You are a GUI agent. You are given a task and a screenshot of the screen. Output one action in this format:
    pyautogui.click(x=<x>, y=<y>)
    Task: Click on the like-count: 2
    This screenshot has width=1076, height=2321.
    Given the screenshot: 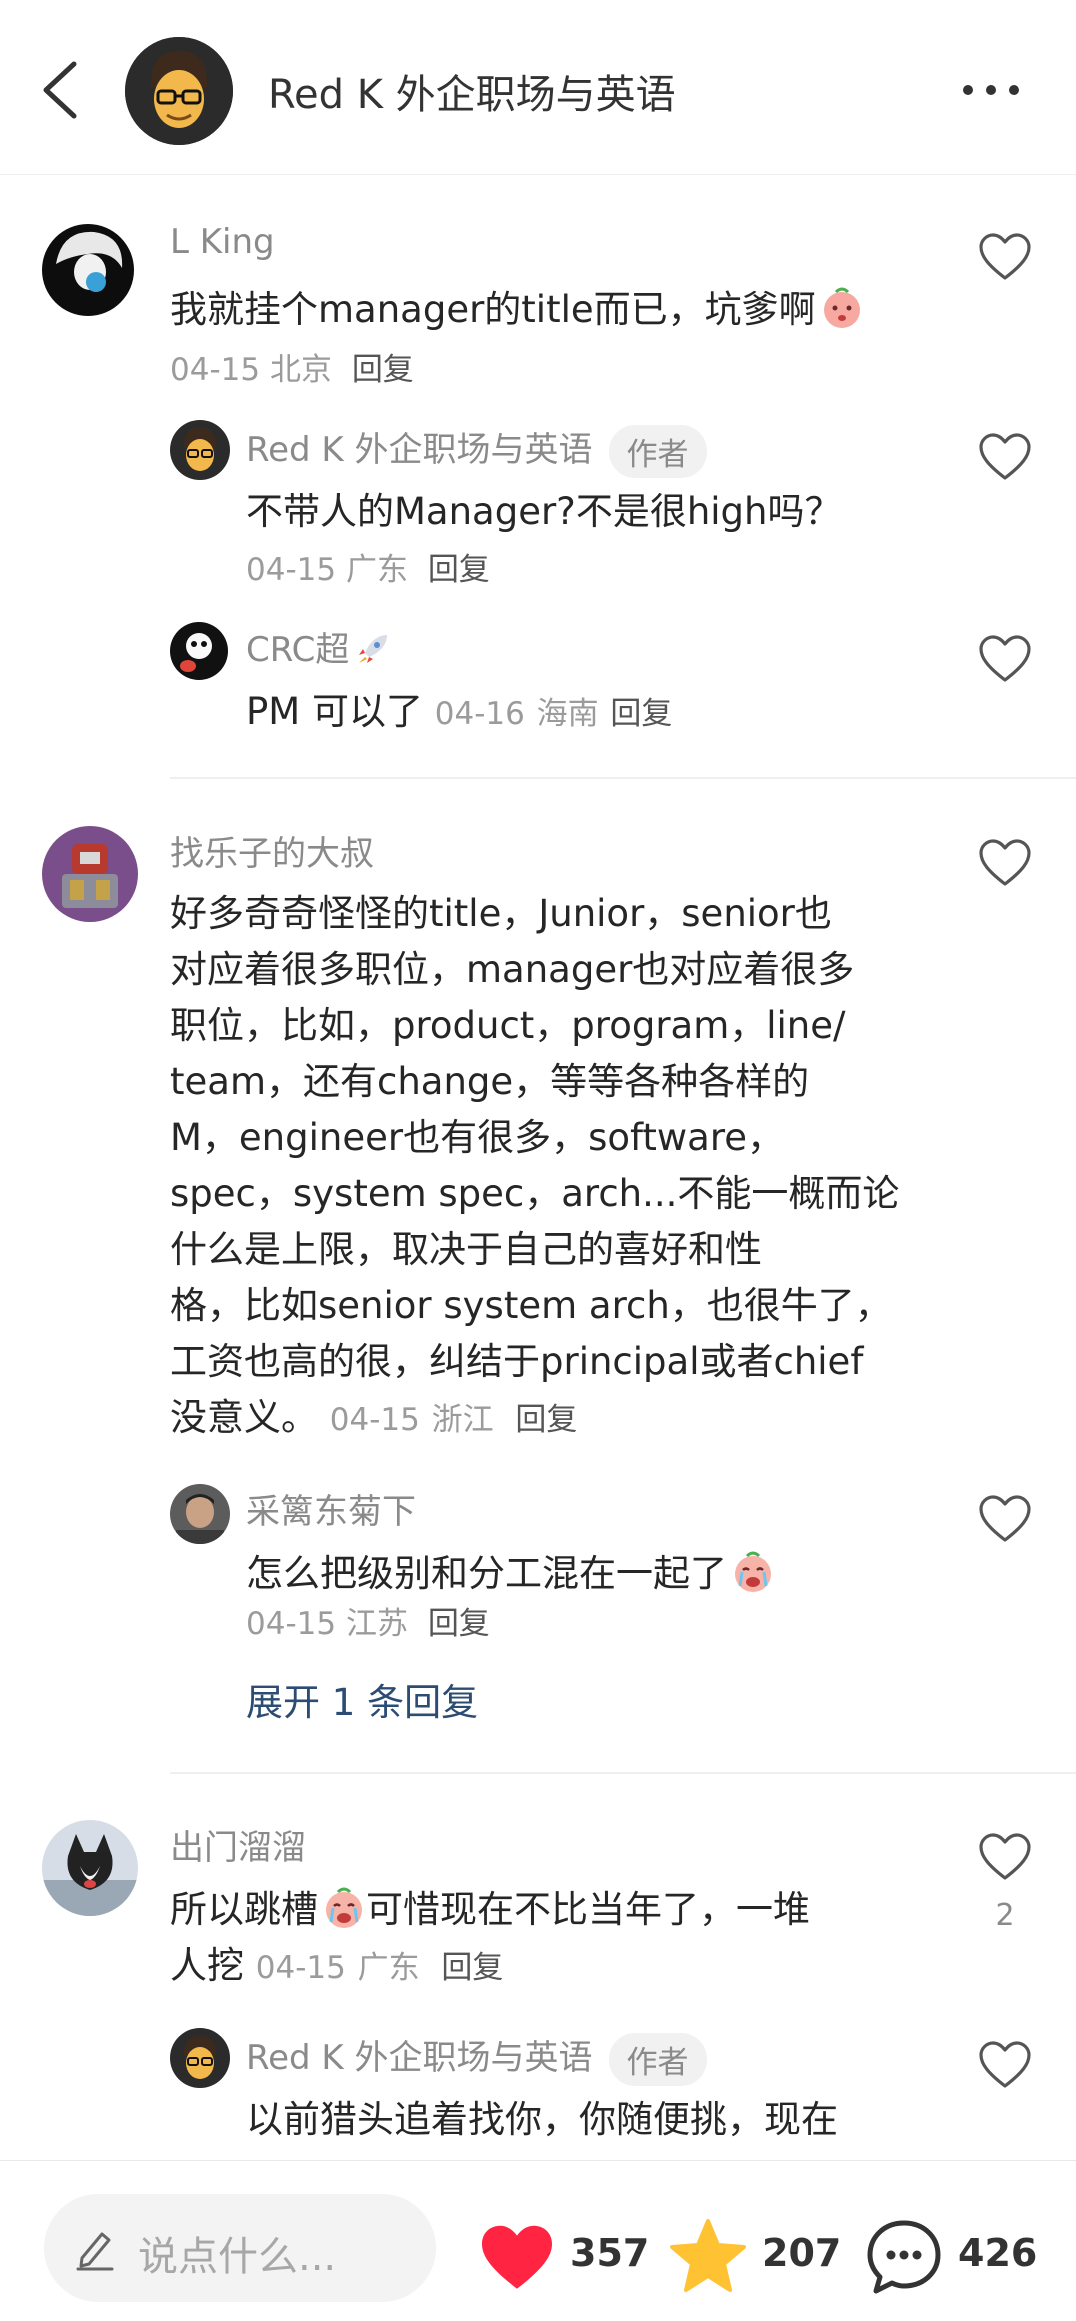 What is the action you would take?
    pyautogui.click(x=1005, y=1915)
    